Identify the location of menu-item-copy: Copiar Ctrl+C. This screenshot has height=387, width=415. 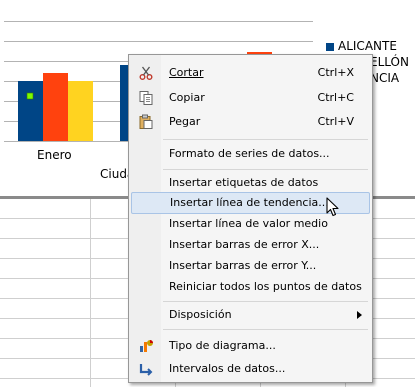
(250, 98).